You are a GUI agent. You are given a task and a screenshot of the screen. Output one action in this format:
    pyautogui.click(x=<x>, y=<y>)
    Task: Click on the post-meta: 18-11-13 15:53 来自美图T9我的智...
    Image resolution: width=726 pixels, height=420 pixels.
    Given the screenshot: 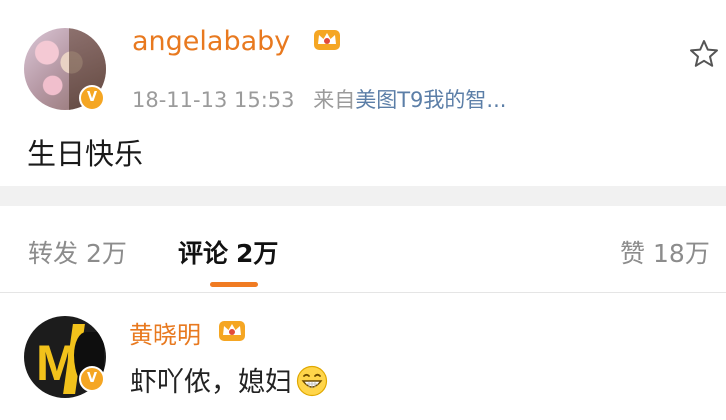 What is the action you would take?
    pyautogui.click(x=319, y=99)
    